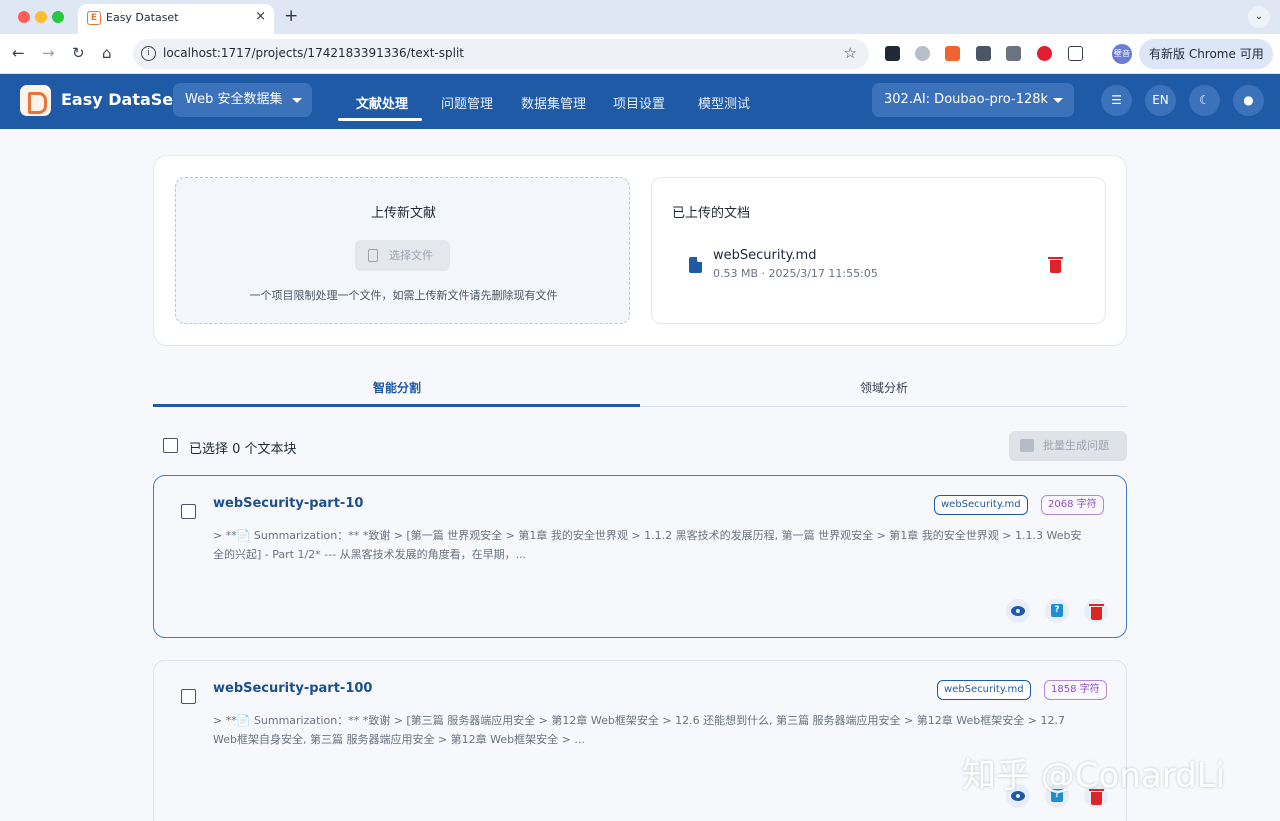 This screenshot has width=1280, height=821. Describe the element at coordinates (260, 16) in the screenshot. I see `tab-close-icon: ×` at that location.